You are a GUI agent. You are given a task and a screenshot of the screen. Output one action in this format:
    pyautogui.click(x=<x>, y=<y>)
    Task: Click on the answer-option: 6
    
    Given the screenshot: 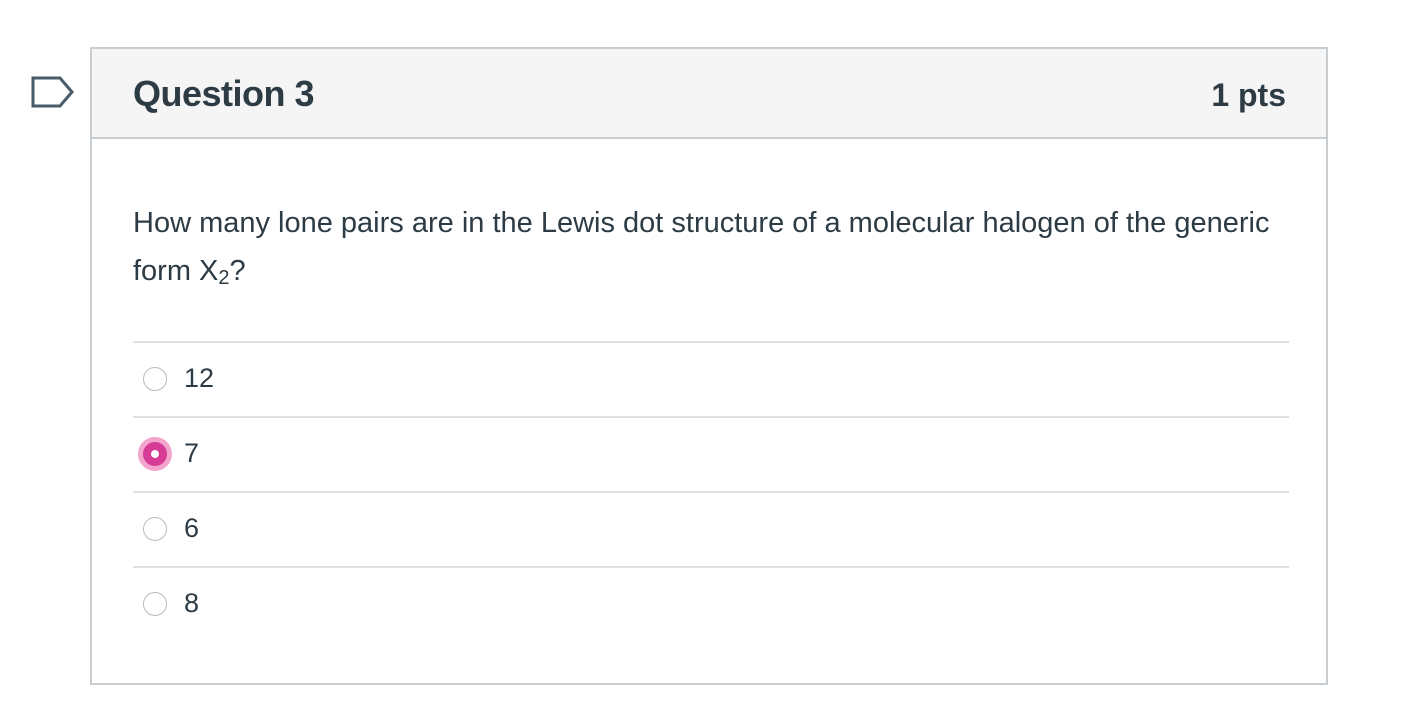 What is the action you would take?
    pyautogui.click(x=711, y=528)
    